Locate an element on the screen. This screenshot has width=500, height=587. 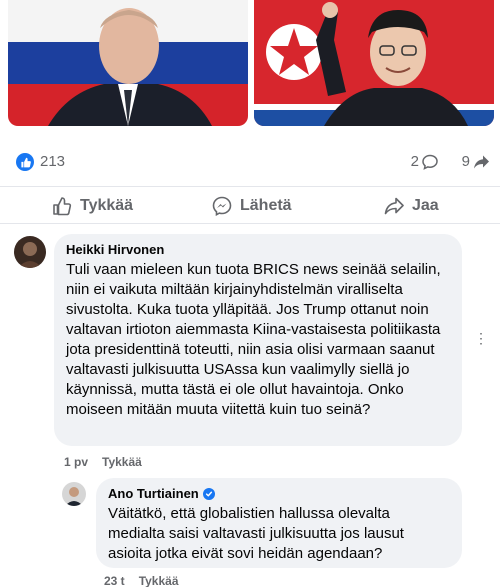
comment-count-value: 2 is located at coordinates (414, 161).